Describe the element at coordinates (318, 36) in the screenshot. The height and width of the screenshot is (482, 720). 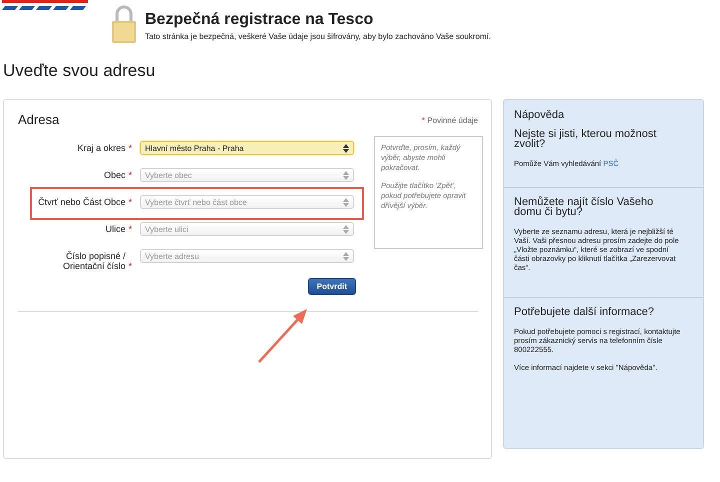
I see `security-note: Tato stránka je bezpečná, veškeré Vaše údaje jsou šifrovány, aby bylo zachováno Vaše soukromí.` at that location.